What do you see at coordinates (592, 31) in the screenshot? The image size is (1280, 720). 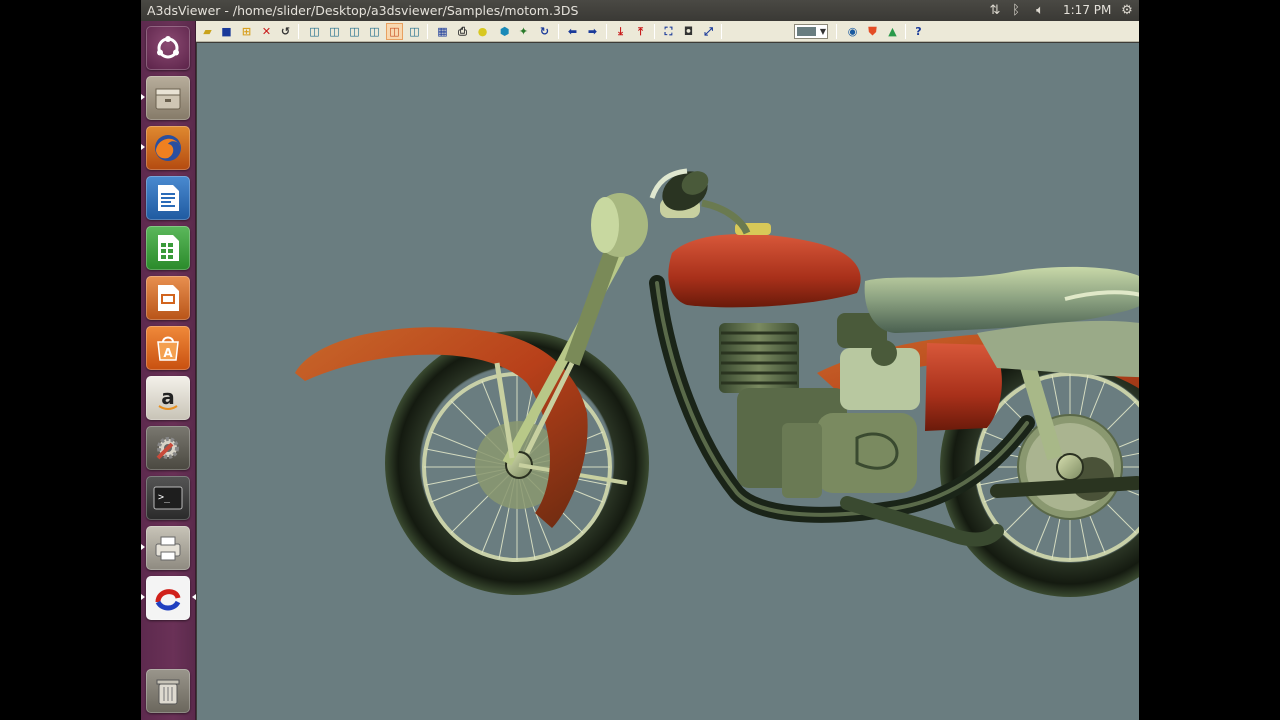 I see `rotate-right-icon: ➡` at bounding box center [592, 31].